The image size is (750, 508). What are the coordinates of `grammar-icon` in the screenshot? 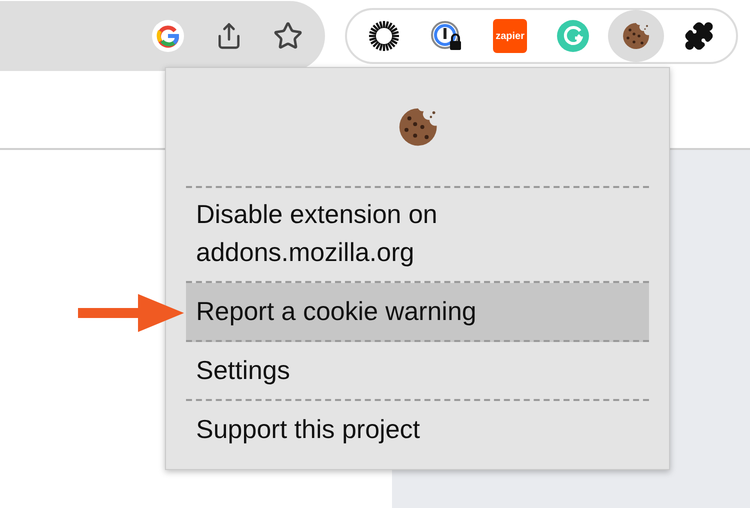 It's located at (573, 36).